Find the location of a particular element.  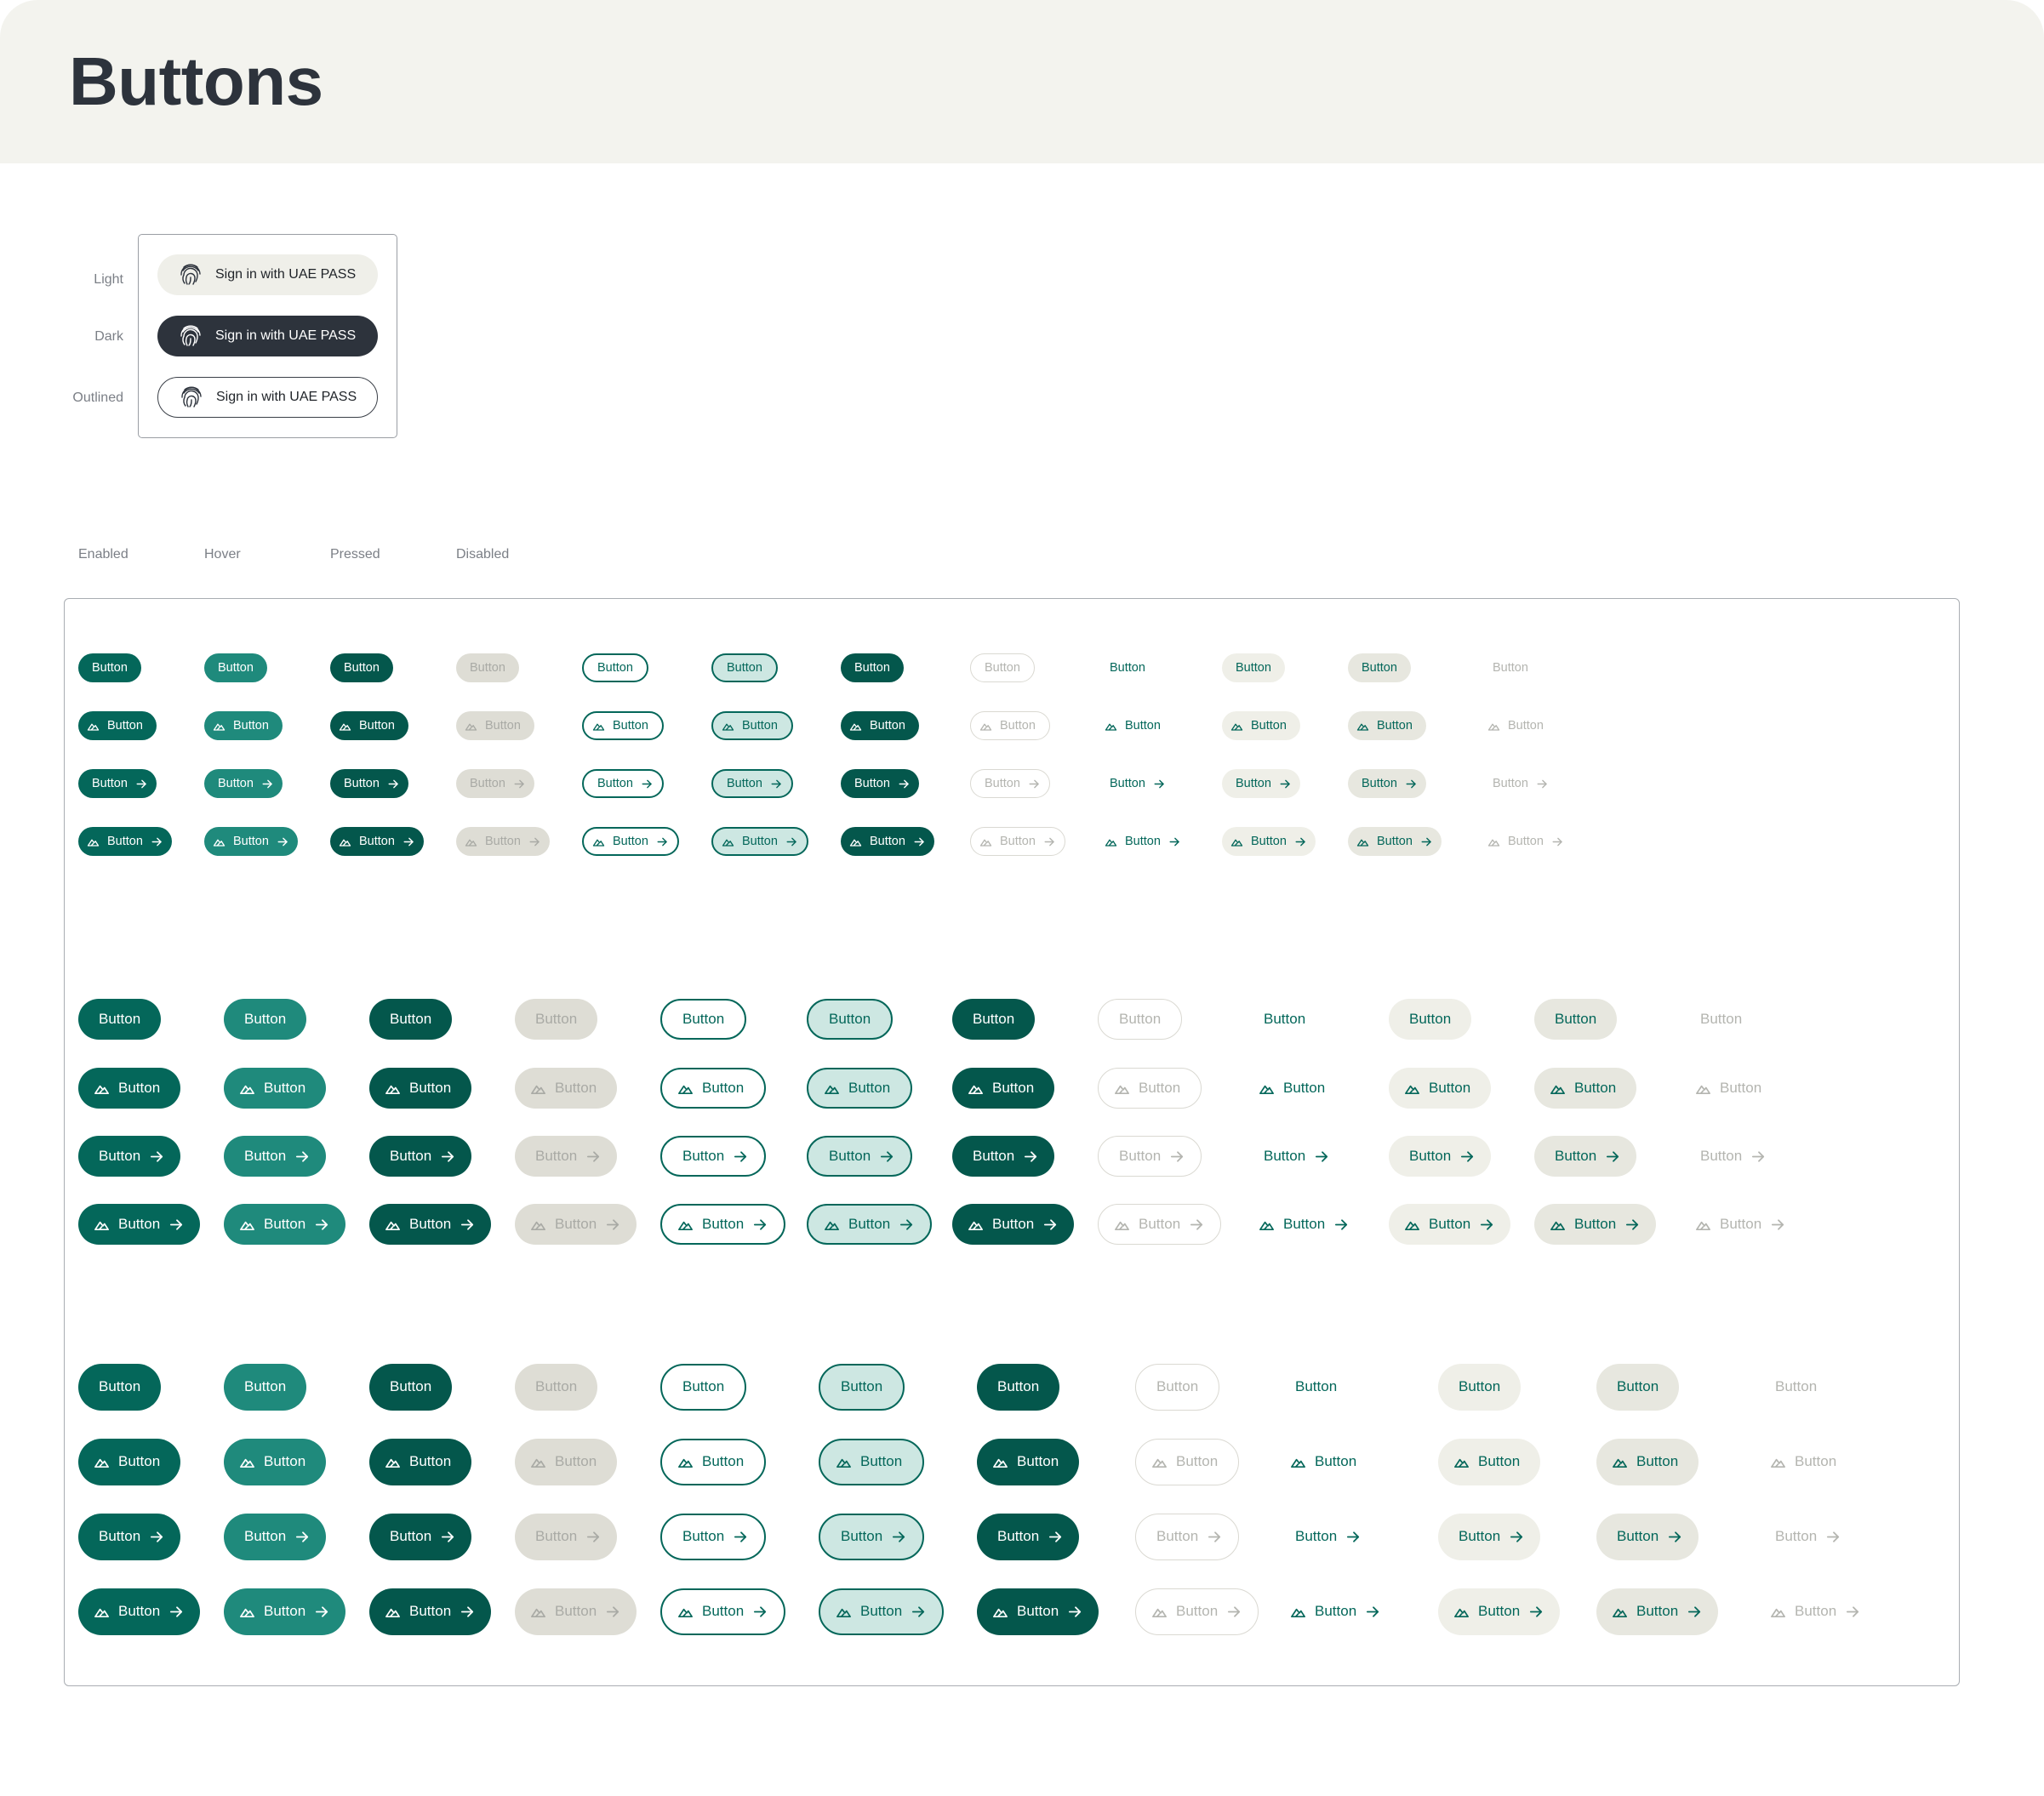

button-text-hover-medium-leading-icon: Button is located at coordinates (1440, 1088).